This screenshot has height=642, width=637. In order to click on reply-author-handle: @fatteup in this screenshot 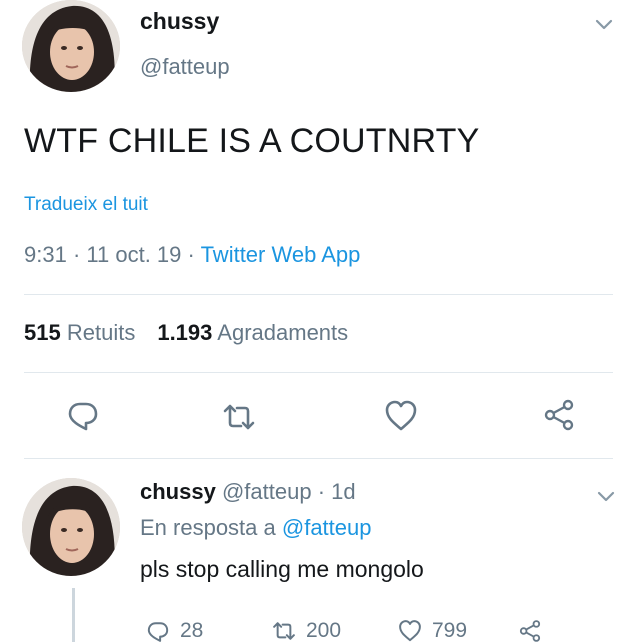, I will do `click(267, 491)`.